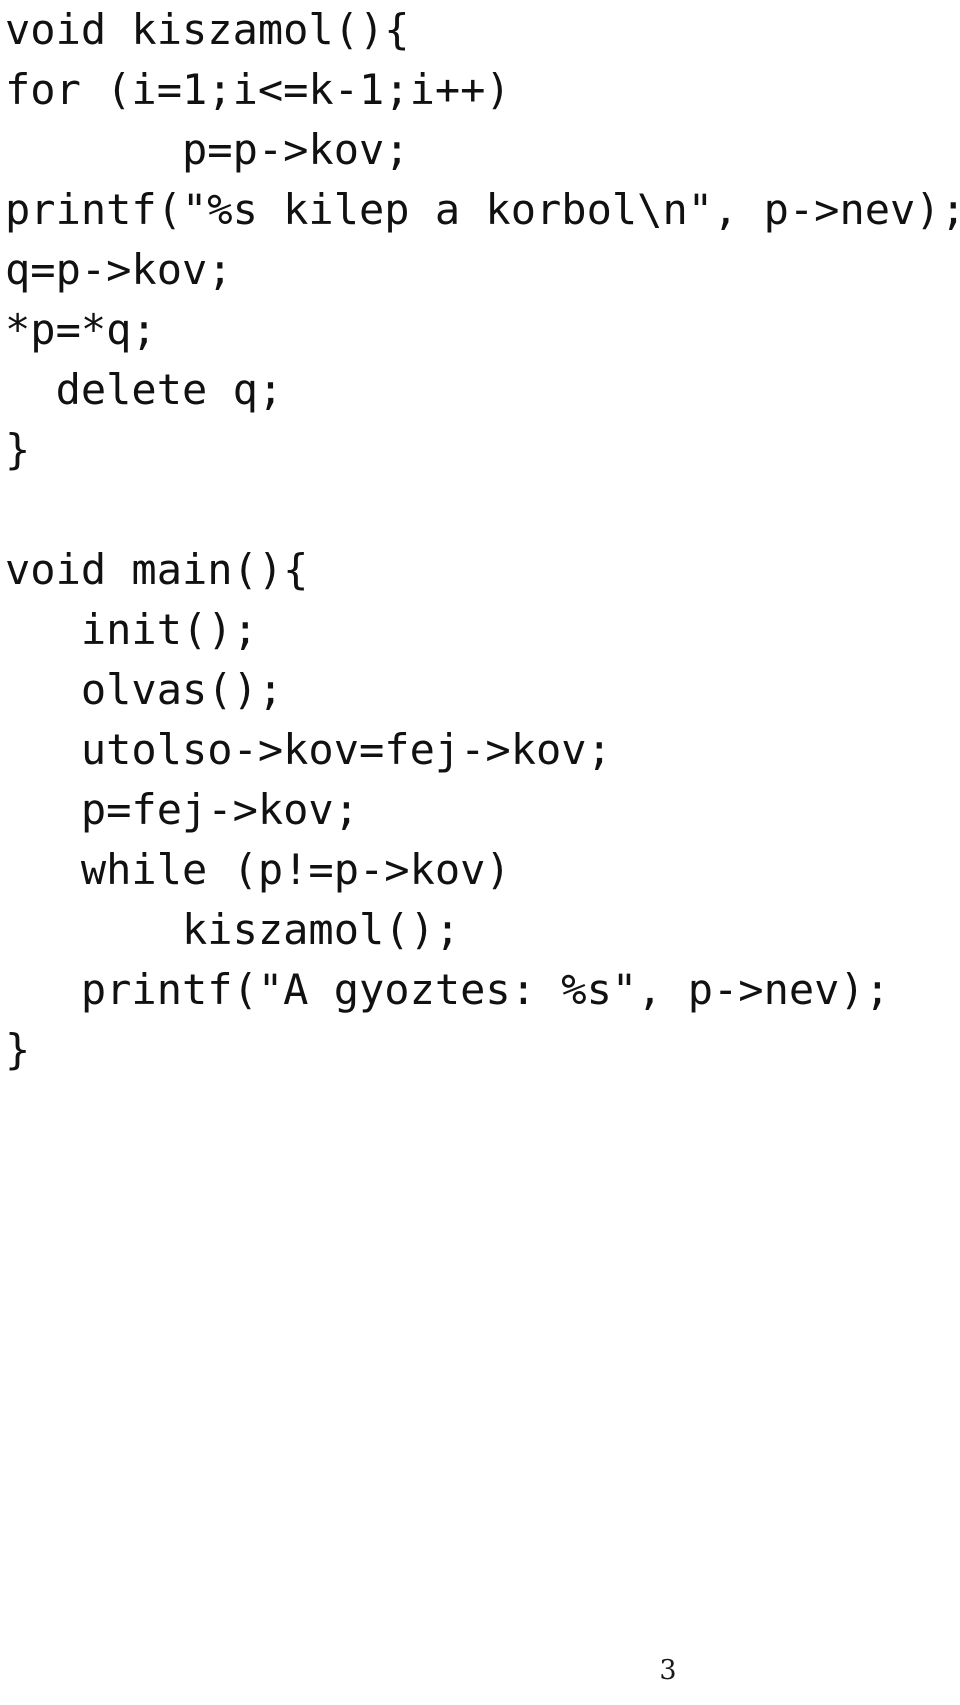 This screenshot has width=960, height=1705. What do you see at coordinates (308, 749) in the screenshot?
I see `code-line: utolso->kov=fej->kov;` at bounding box center [308, 749].